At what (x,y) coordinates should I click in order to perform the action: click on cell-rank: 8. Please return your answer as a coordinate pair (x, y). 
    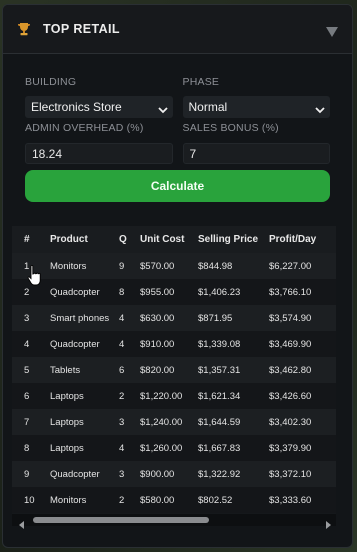
    Looking at the image, I should click on (27, 448).